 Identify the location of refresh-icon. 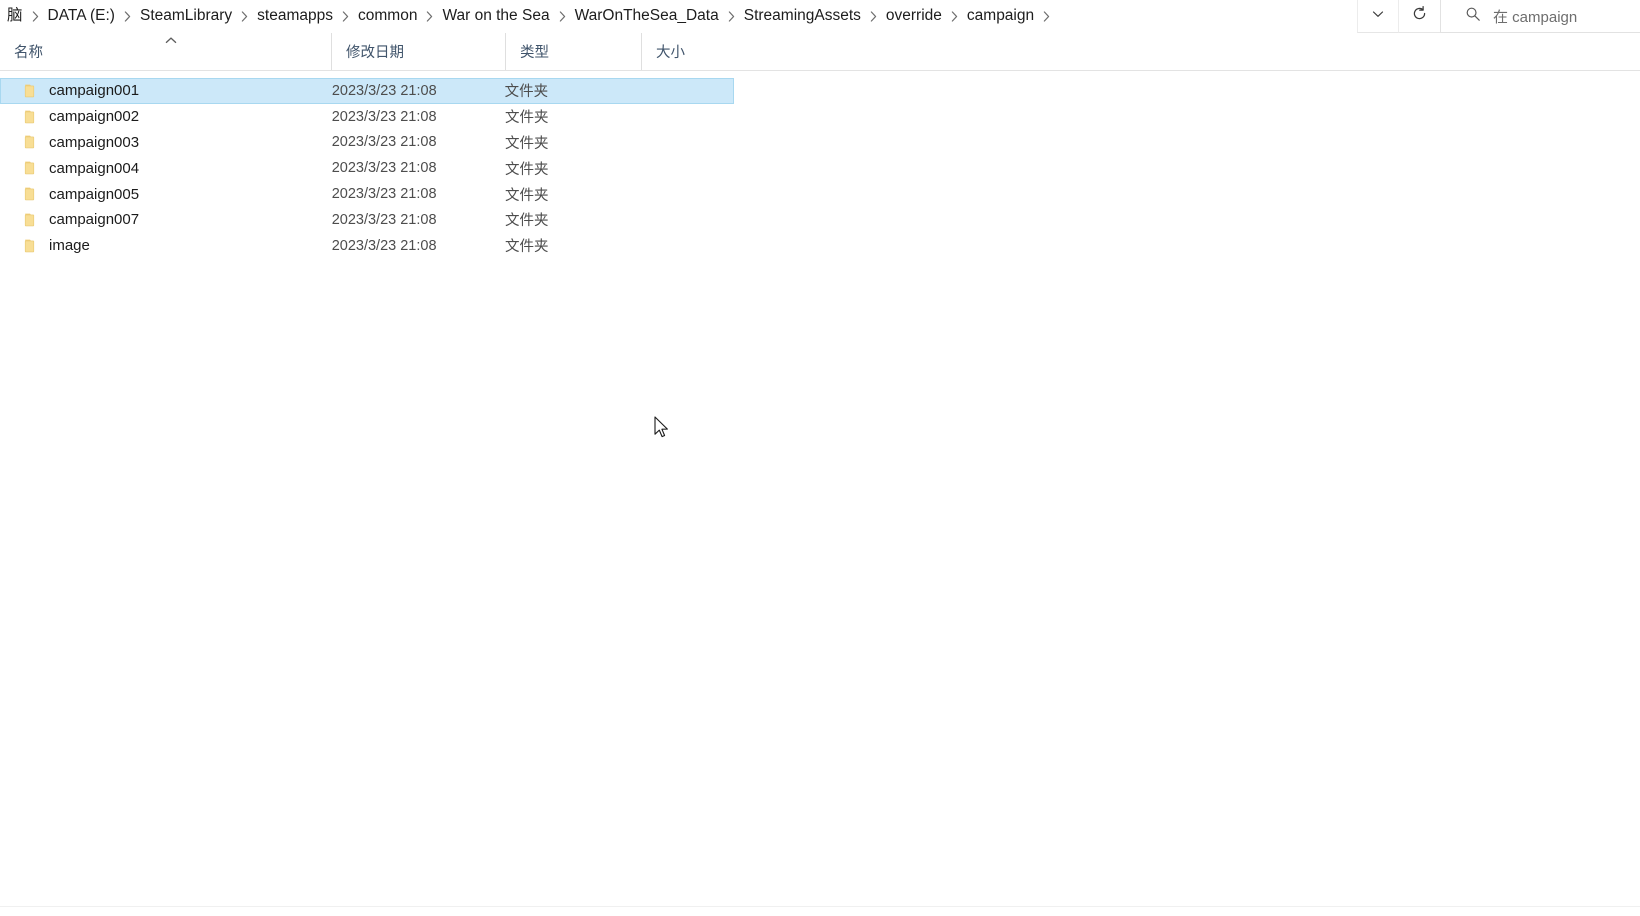
(1419, 16).